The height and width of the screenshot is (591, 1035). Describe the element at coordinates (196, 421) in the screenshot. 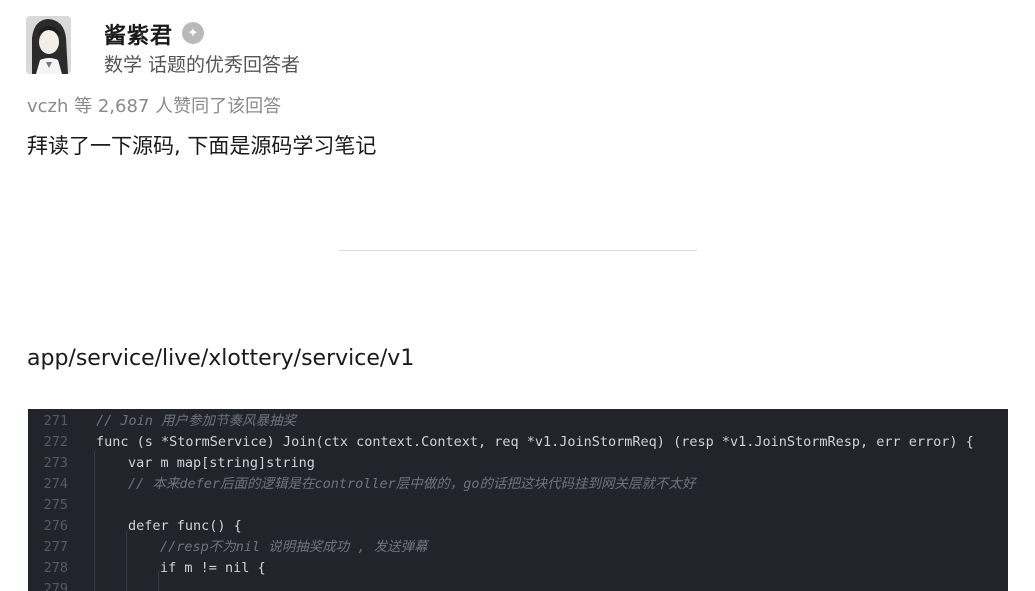

I see `code-comment: // Join 用户参加节奏风暴抽奖` at that location.